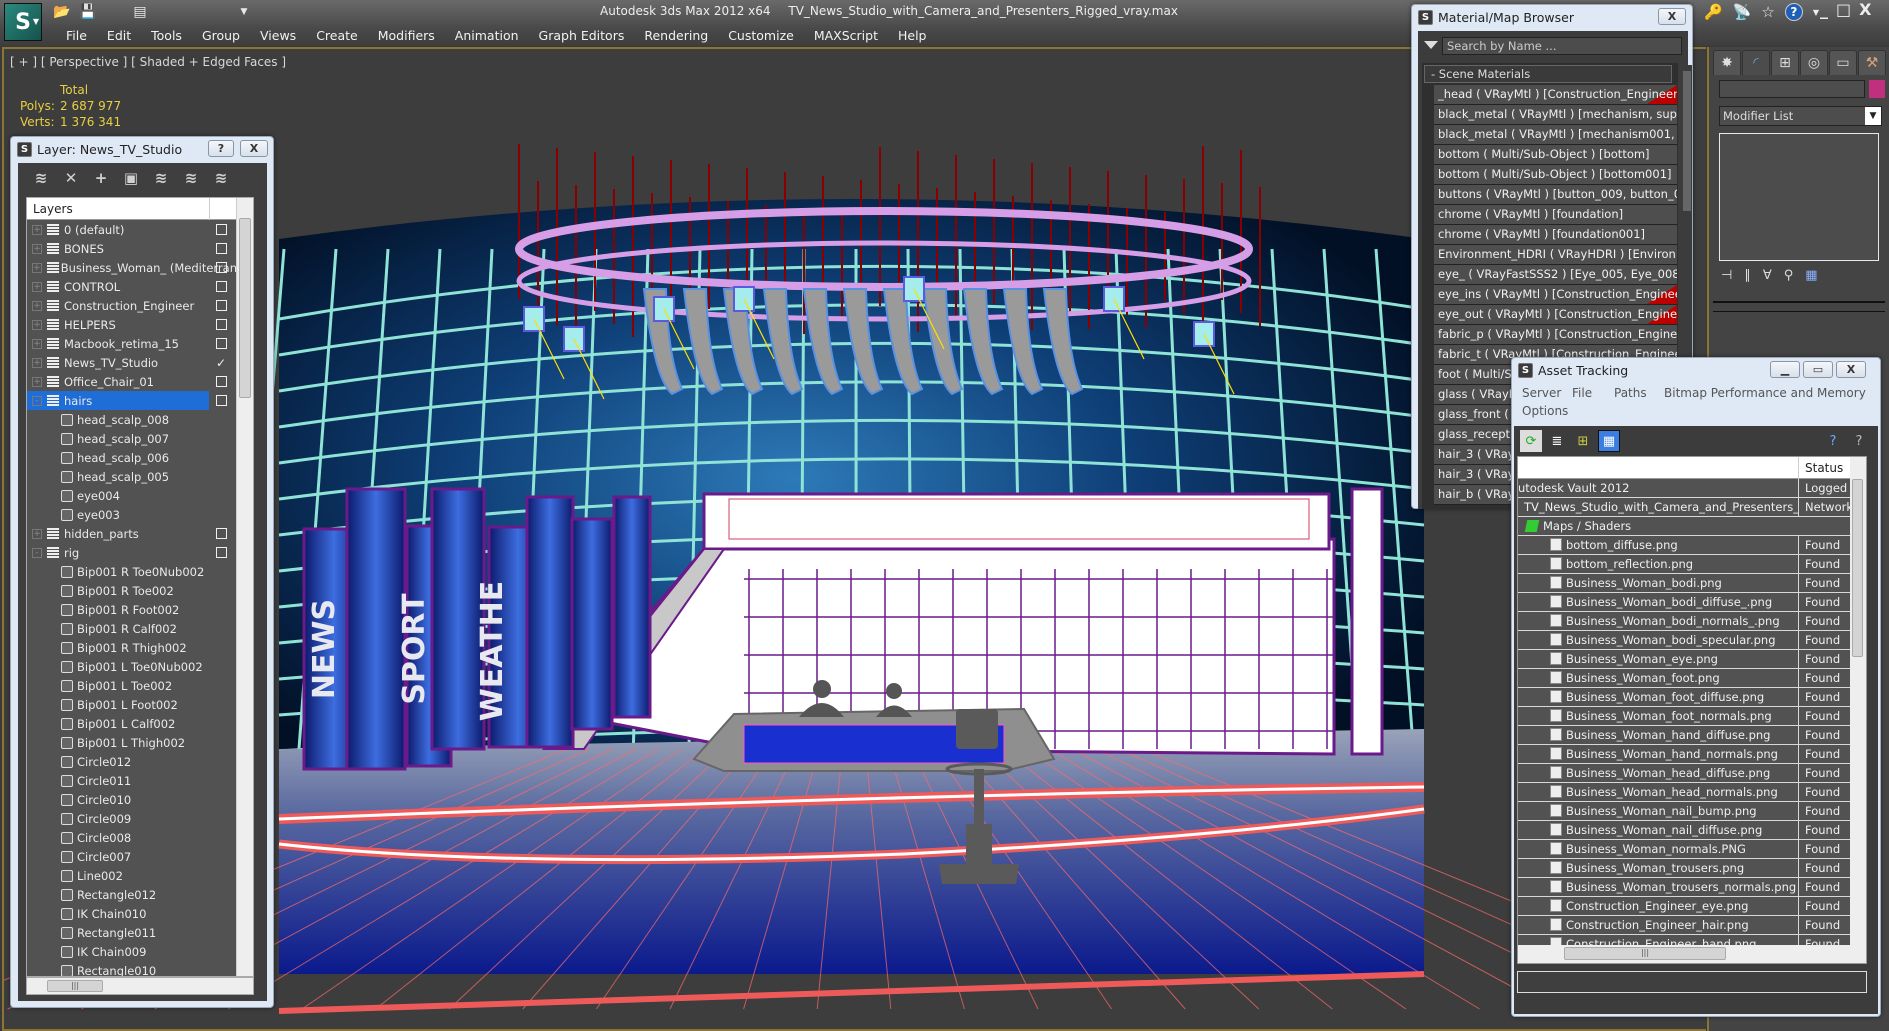 The image size is (1889, 1031). What do you see at coordinates (1583, 441) in the screenshot?
I see `tree-view-icon: ⊞` at bounding box center [1583, 441].